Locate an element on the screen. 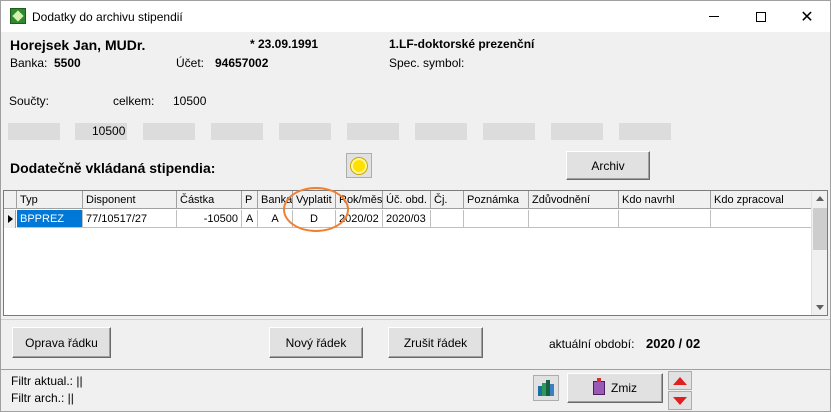 The height and width of the screenshot is (412, 831). col-header: Typ is located at coordinates (50, 200).